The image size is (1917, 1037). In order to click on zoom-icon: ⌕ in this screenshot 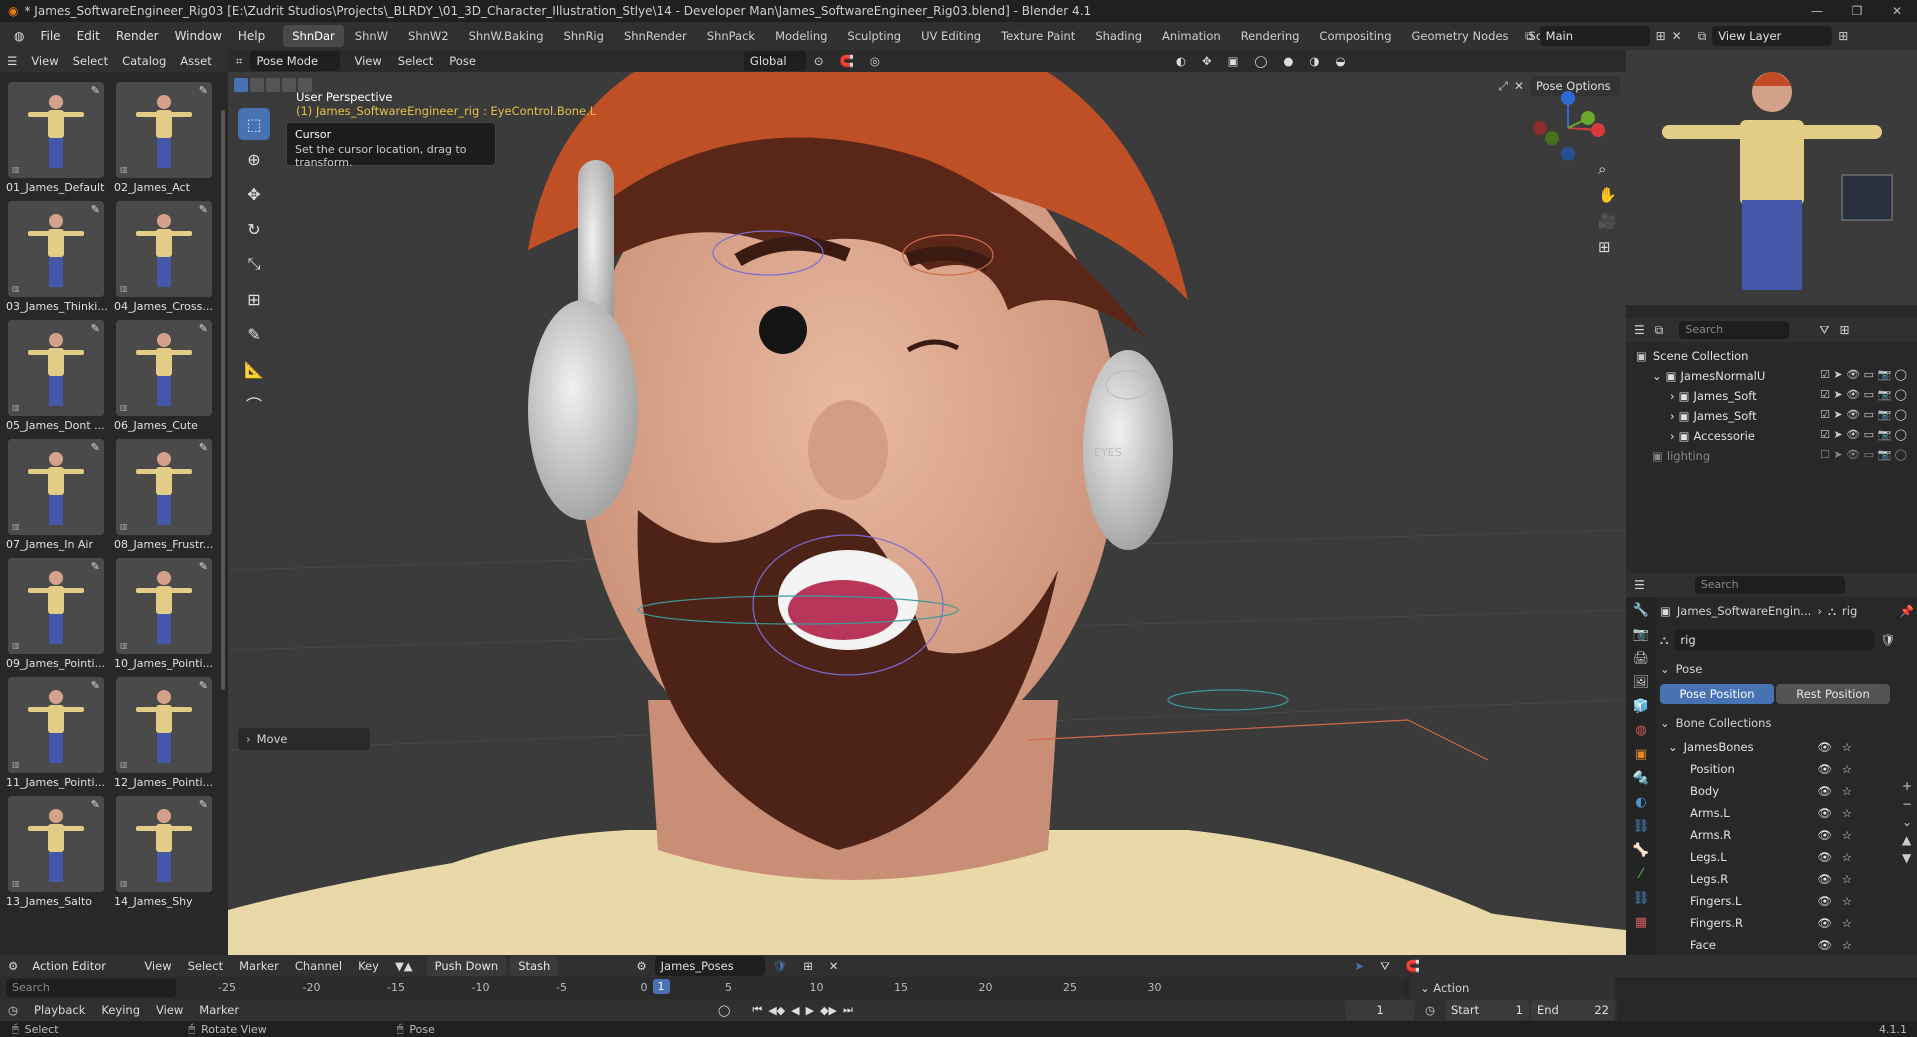, I will do `click(1607, 169)`.